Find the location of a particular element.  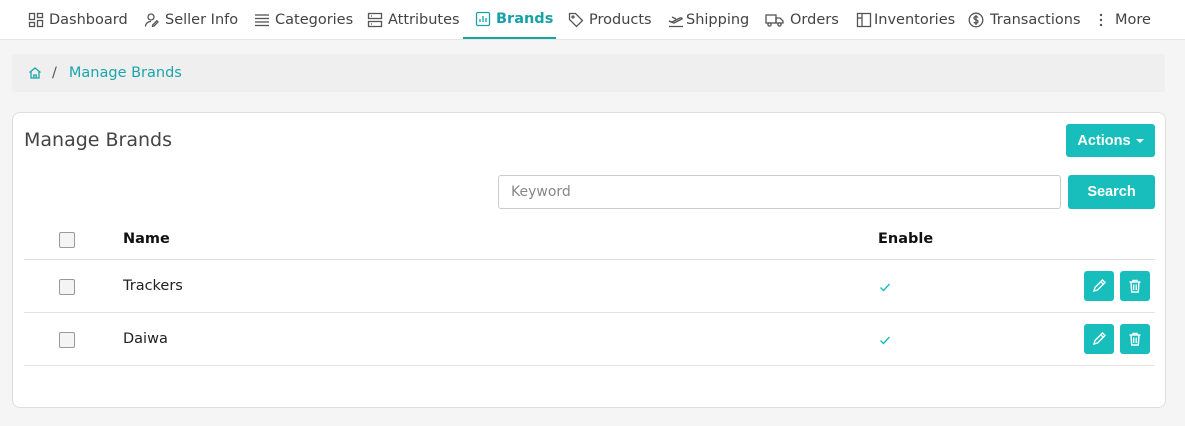

tag-icon is located at coordinates (576, 20).